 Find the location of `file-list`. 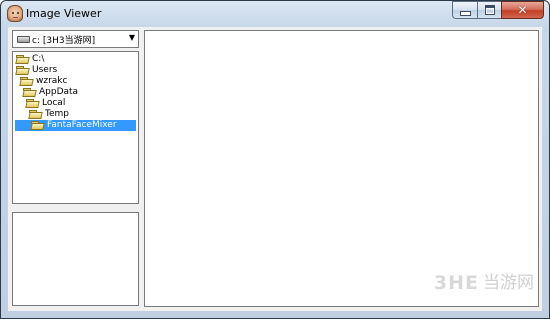

file-list is located at coordinates (75, 259).